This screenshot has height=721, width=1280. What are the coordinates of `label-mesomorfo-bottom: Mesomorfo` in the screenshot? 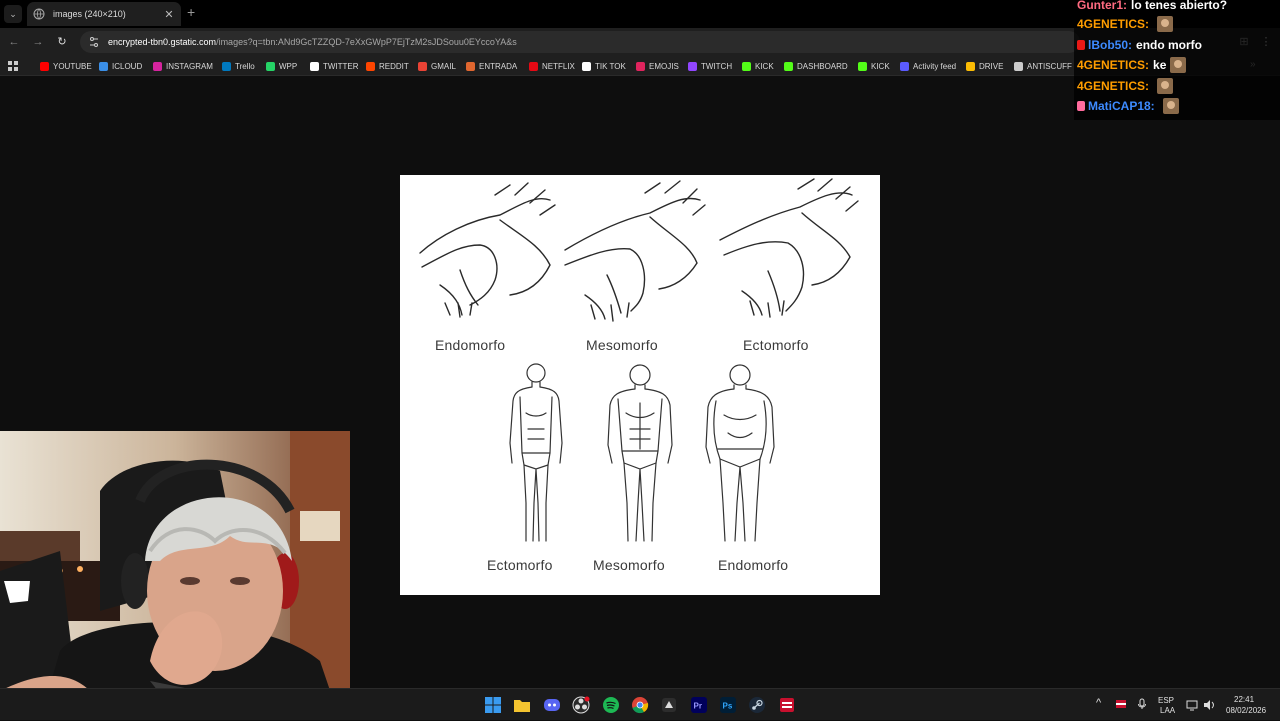 It's located at (629, 565).